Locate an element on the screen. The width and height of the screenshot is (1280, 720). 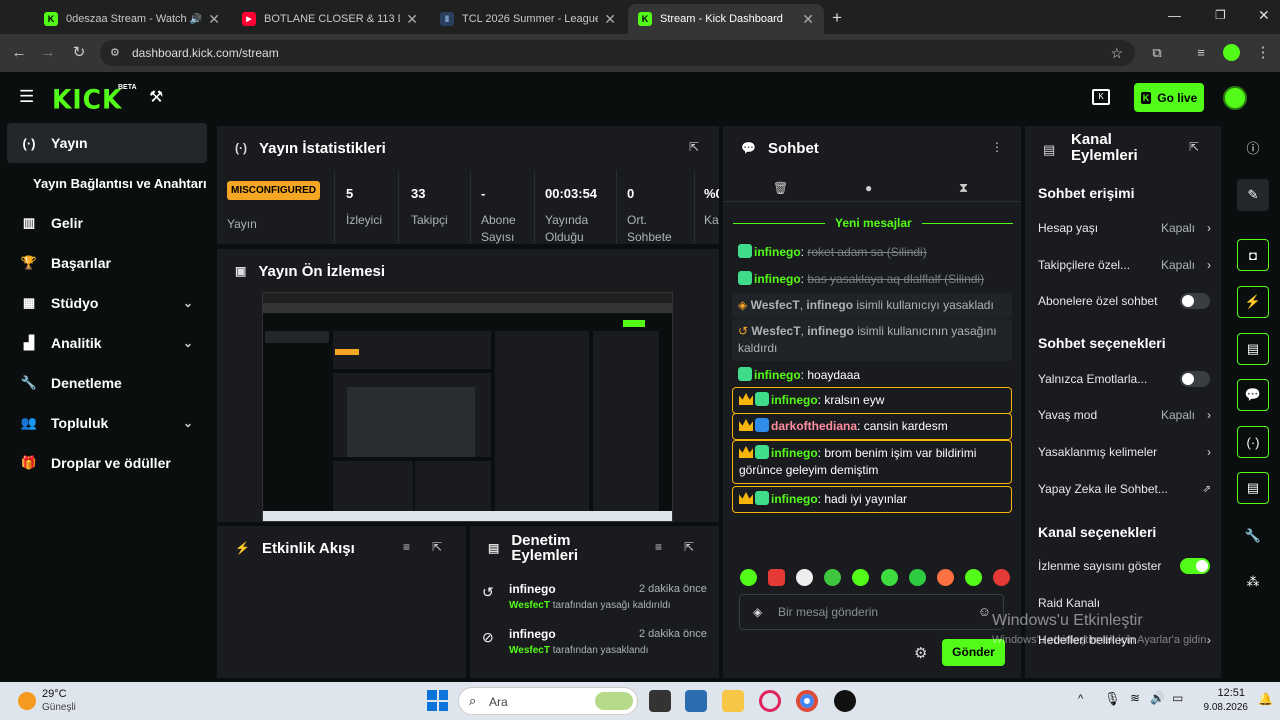
show-views-row: İzlenme sayısını göster is located at coordinates (1125, 566).